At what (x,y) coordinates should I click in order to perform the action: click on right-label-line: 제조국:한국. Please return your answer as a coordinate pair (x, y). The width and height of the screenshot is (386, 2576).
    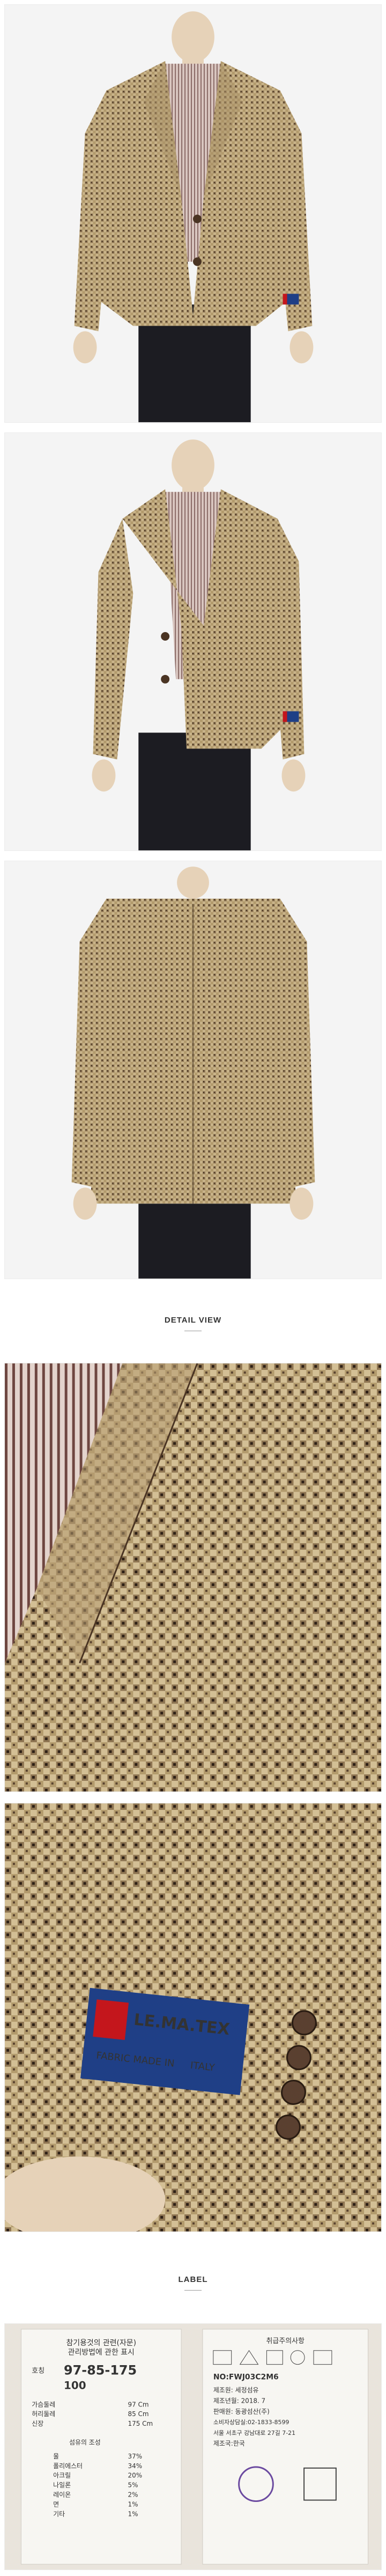
    Looking at the image, I should click on (229, 2443).